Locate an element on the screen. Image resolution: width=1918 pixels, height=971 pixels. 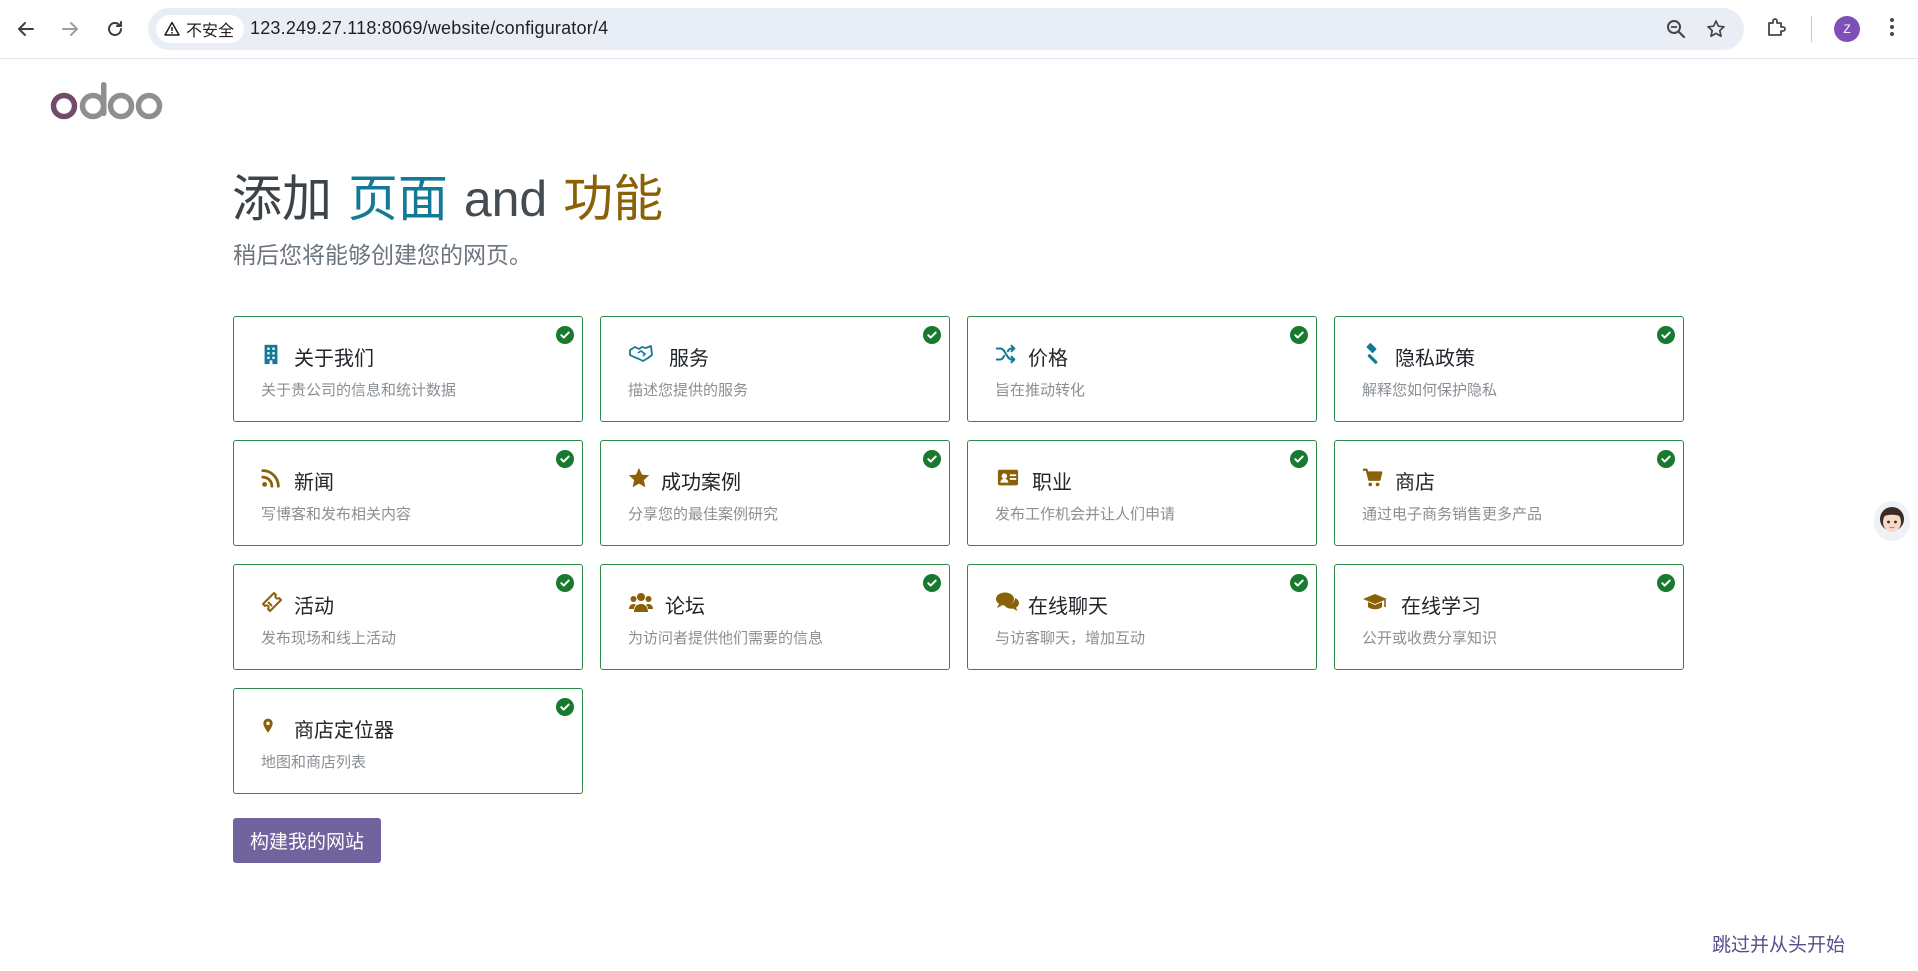
page-subtitle: 稍后您将能够创建您的网页。 is located at coordinates (382, 256).